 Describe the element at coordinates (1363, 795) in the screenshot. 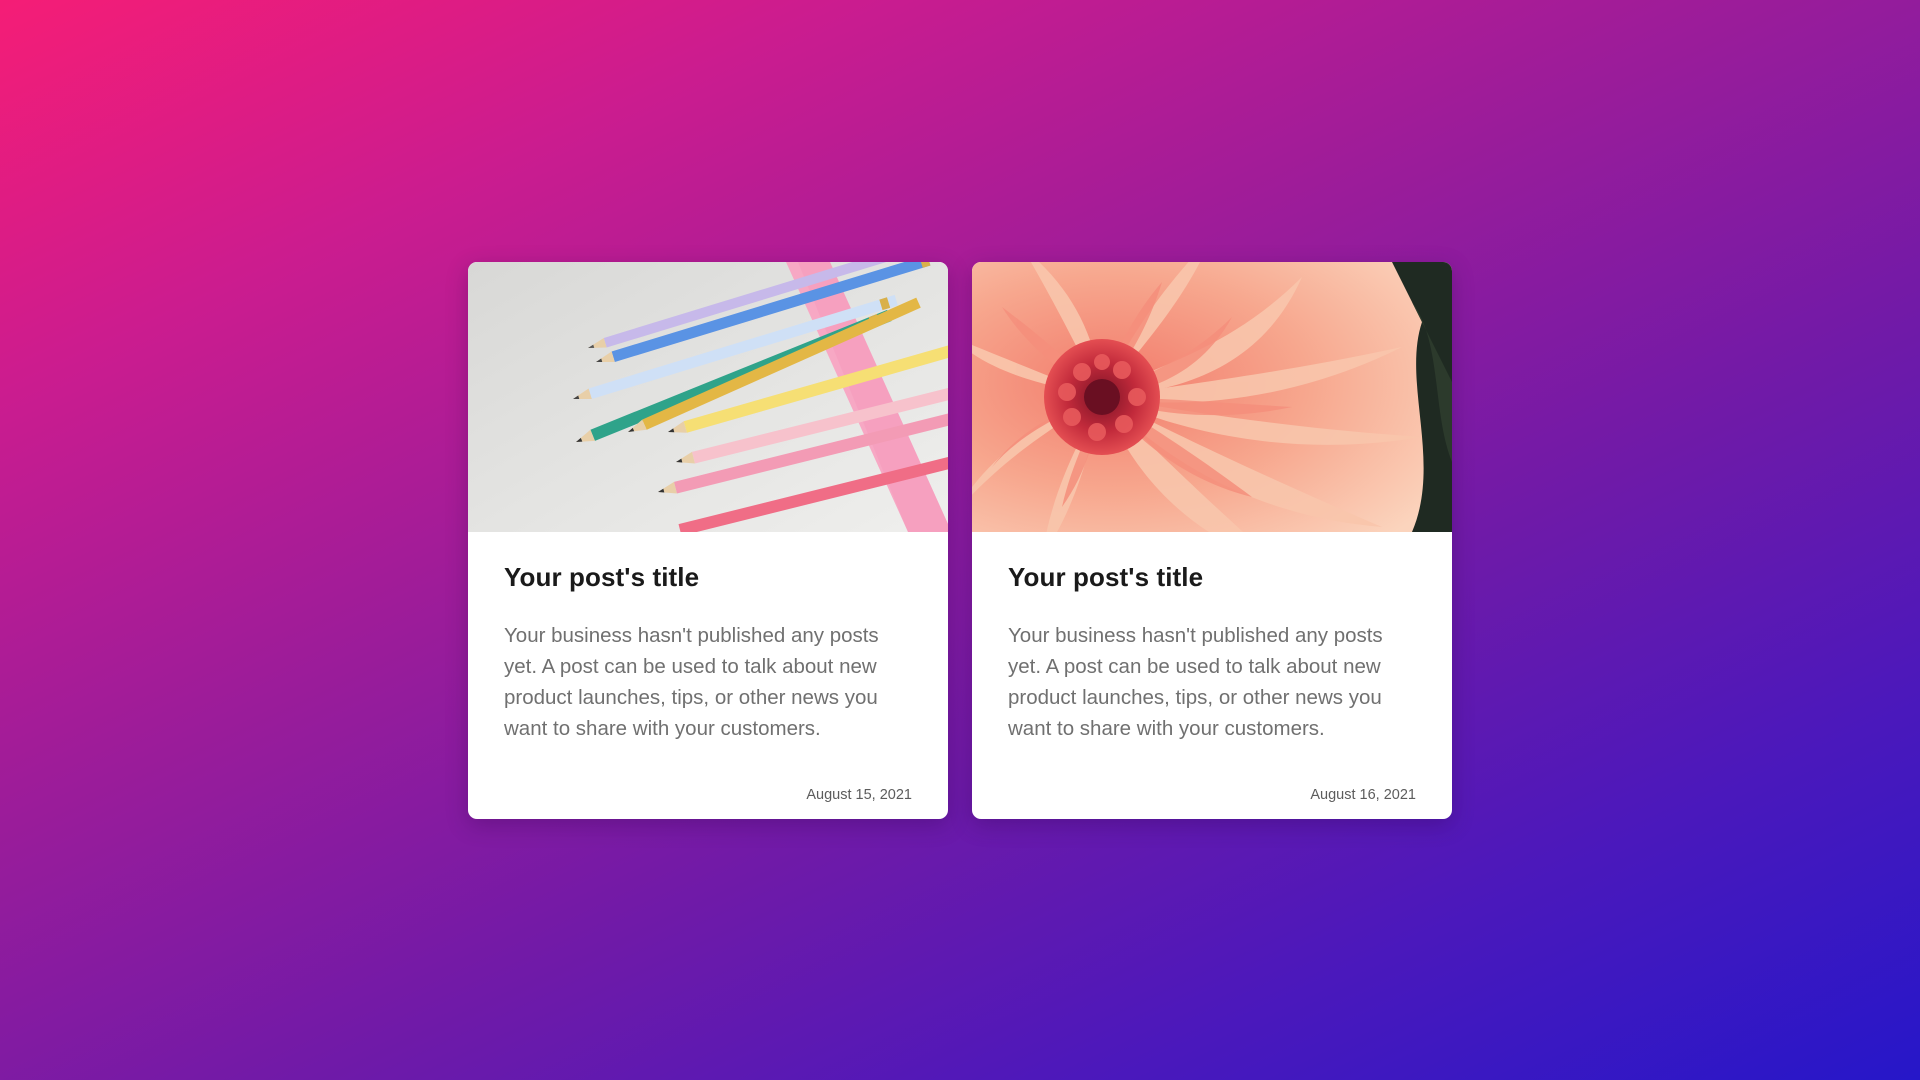

I see `post-date: August 16, 2021` at that location.